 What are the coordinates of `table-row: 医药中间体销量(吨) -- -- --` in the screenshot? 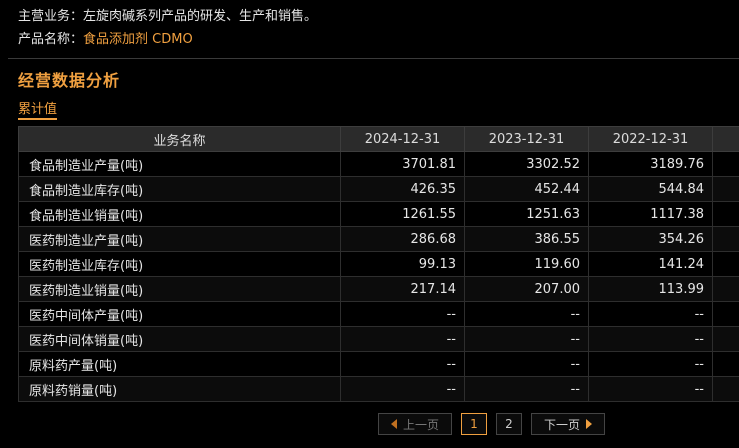 It's located at (378, 339).